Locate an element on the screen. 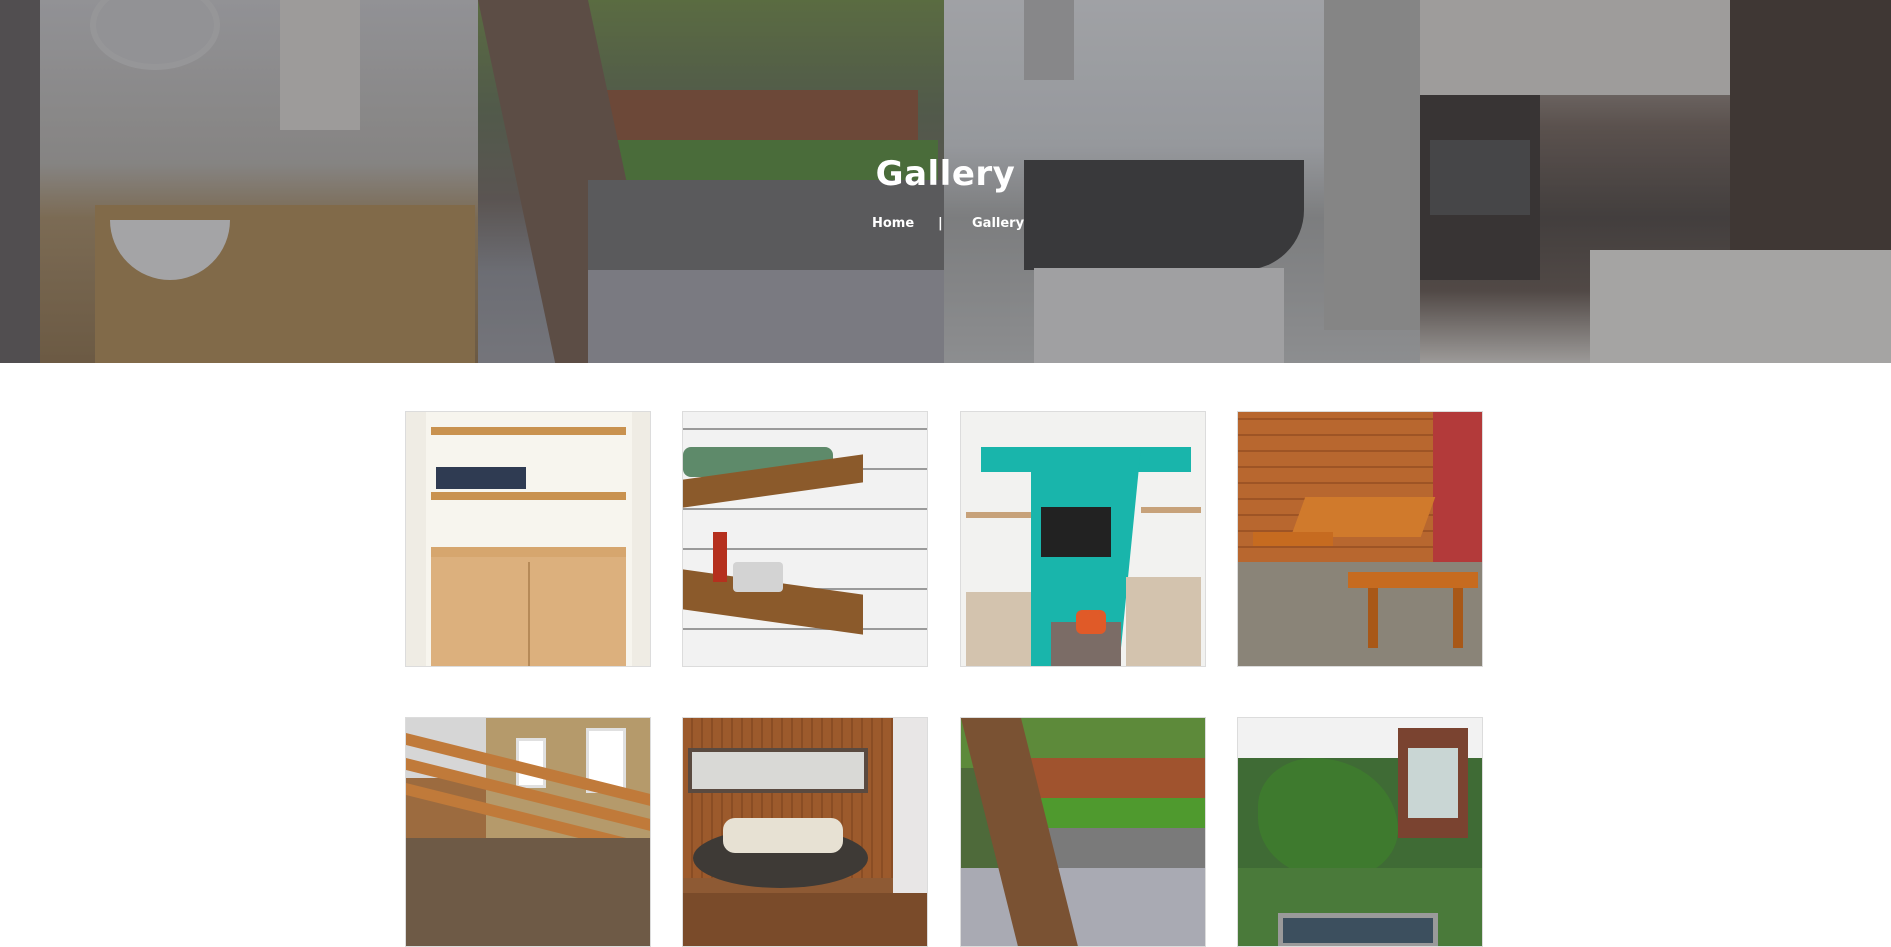  gallery-item-terraced-garden is located at coordinates (1083, 832).